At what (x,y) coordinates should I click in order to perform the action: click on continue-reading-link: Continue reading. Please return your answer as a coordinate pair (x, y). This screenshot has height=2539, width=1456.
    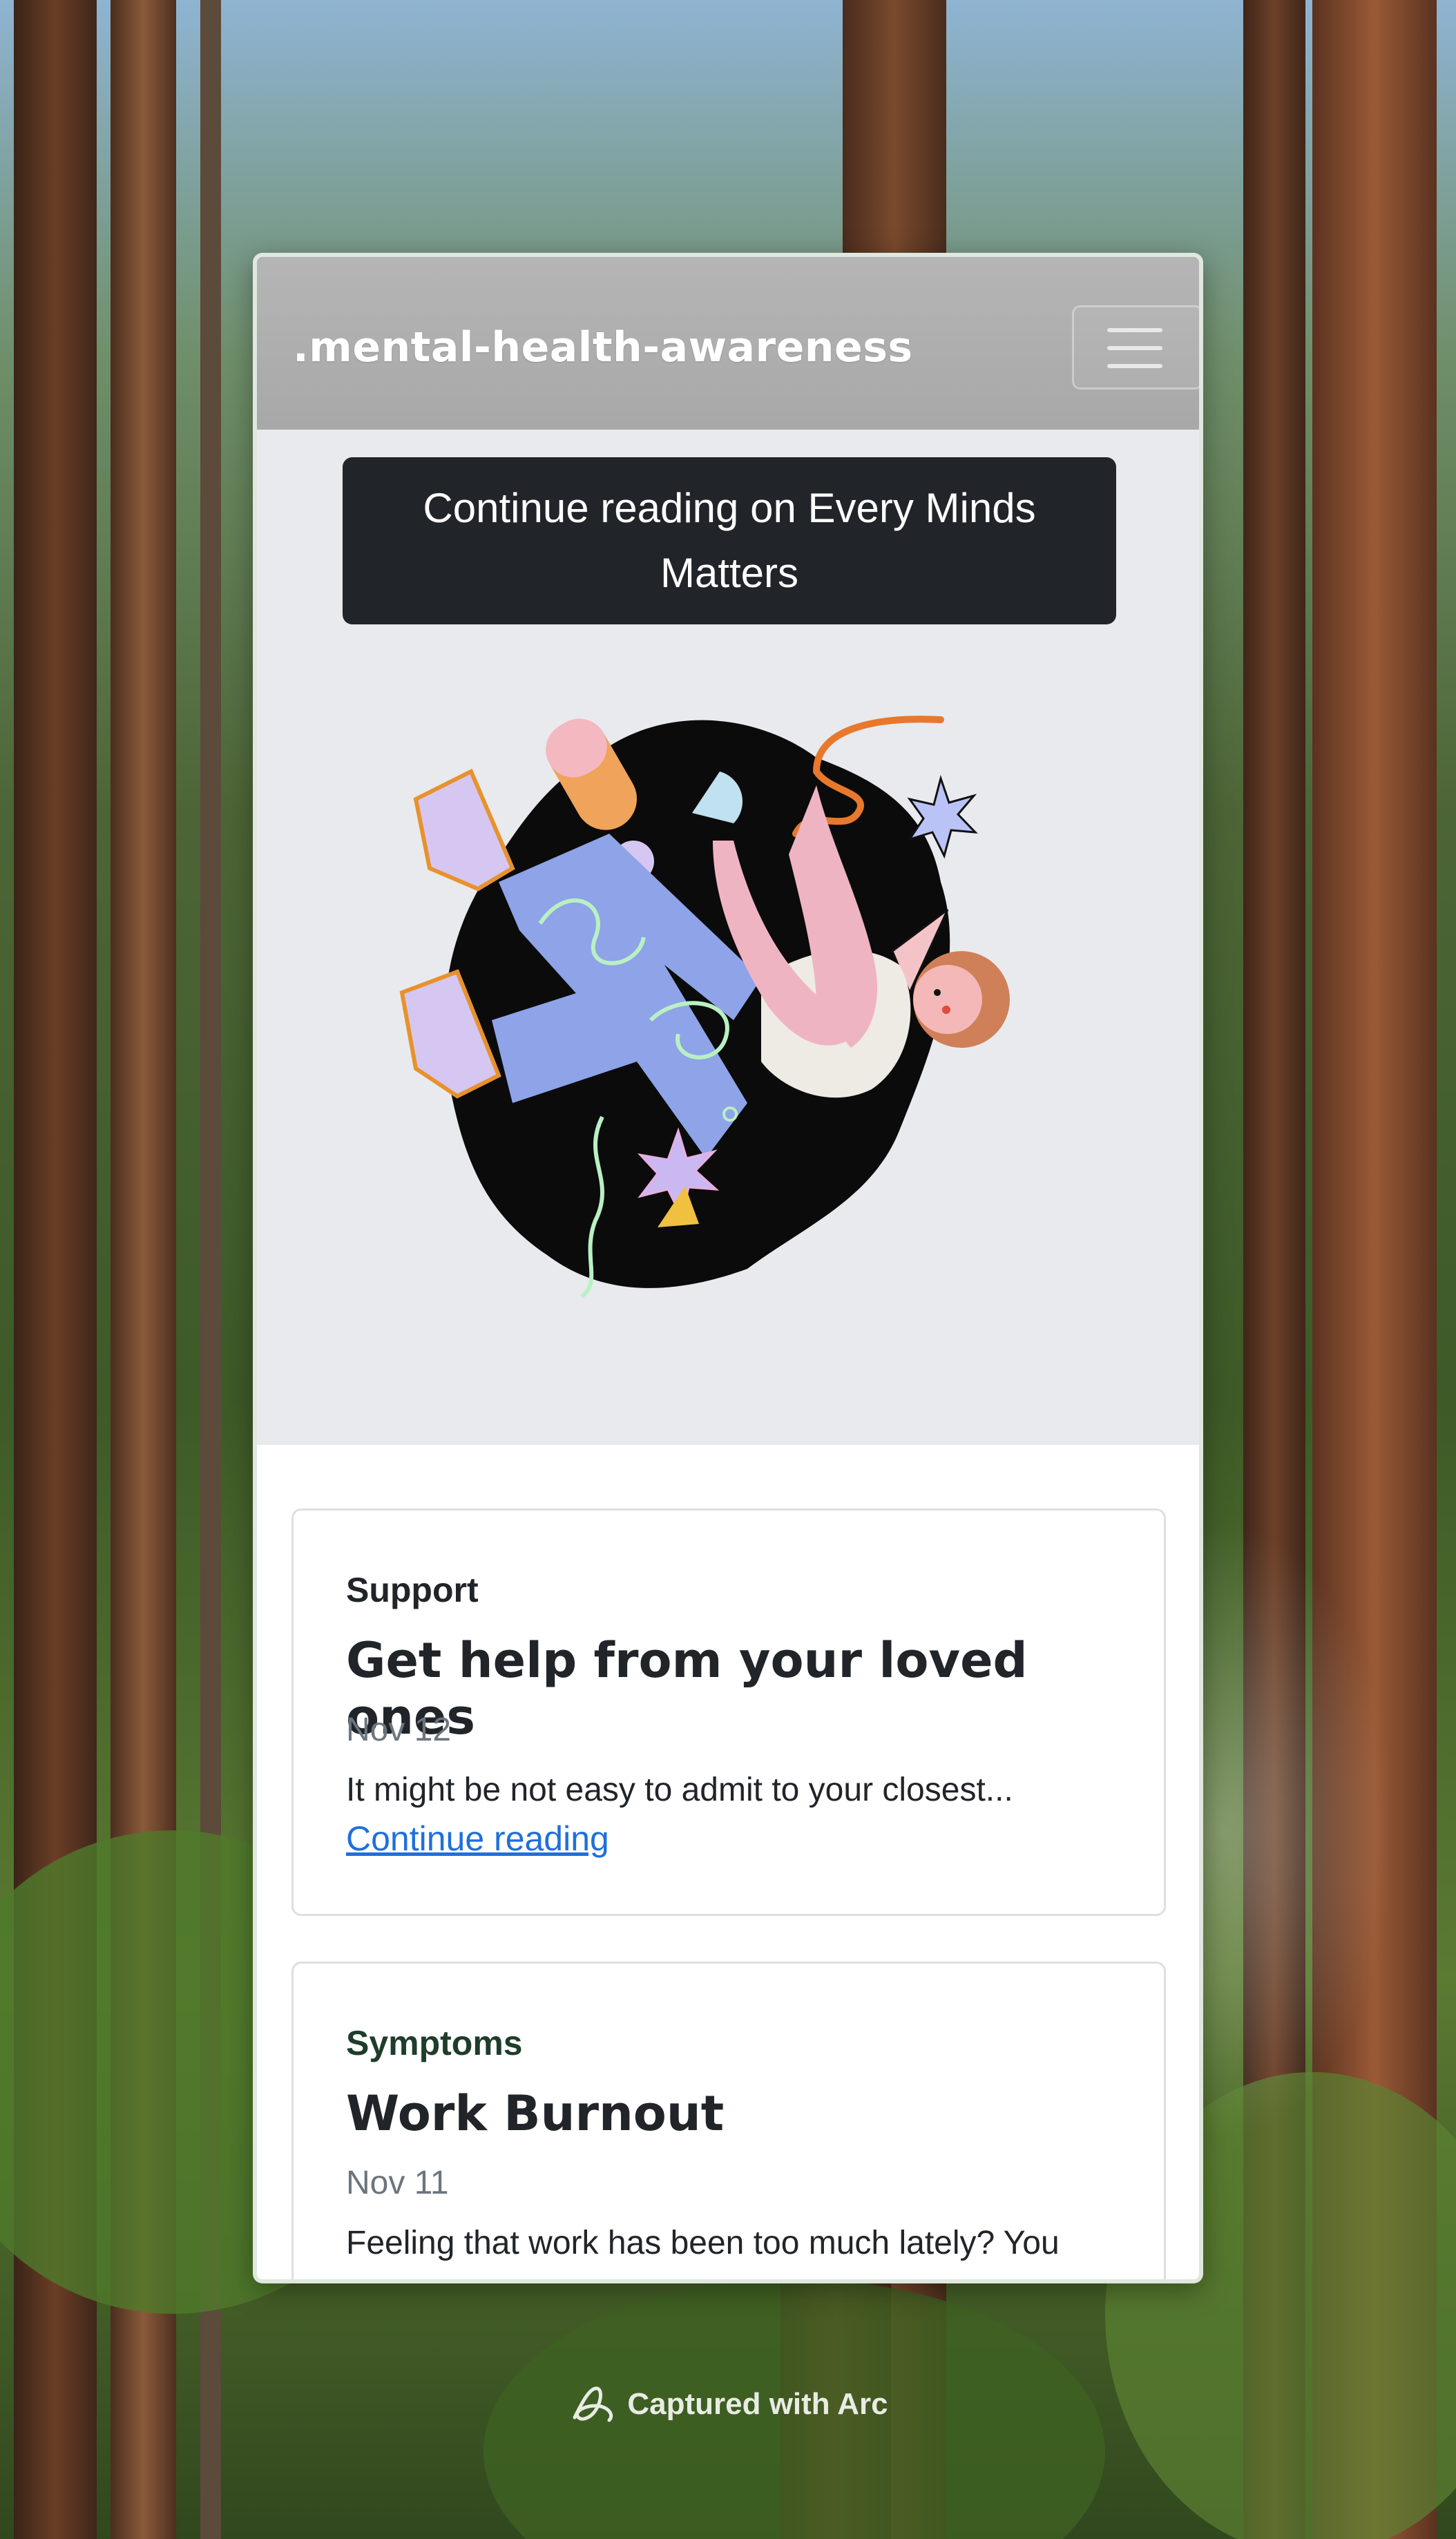
    Looking at the image, I should click on (477, 1839).